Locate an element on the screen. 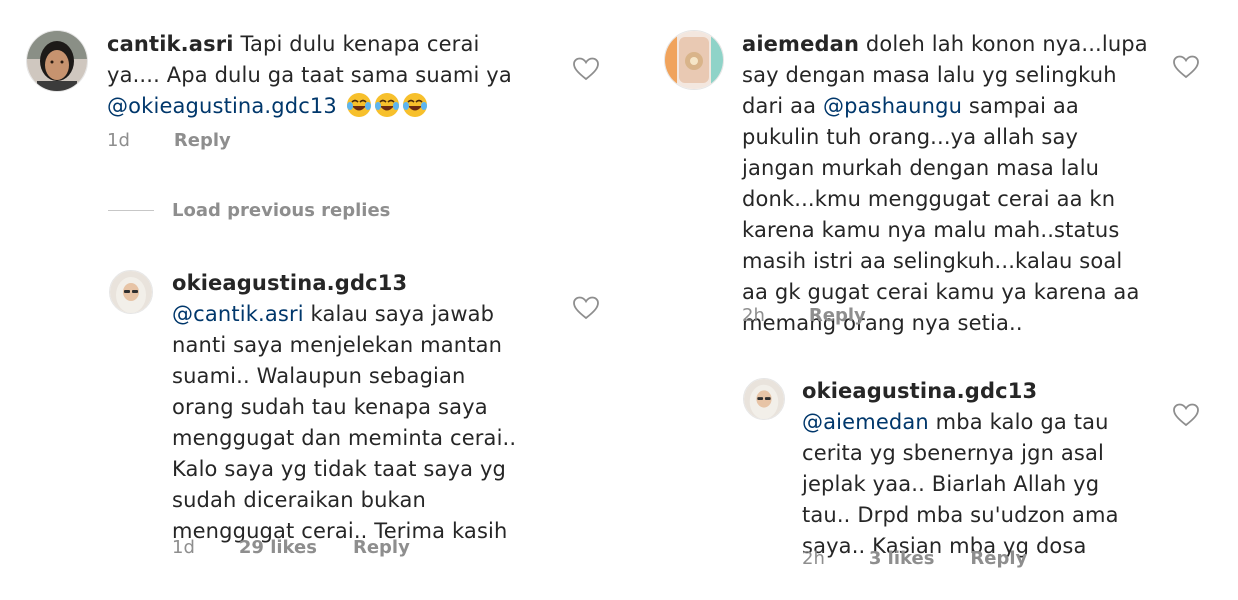  likes-count: 3 likes is located at coordinates (902, 558).